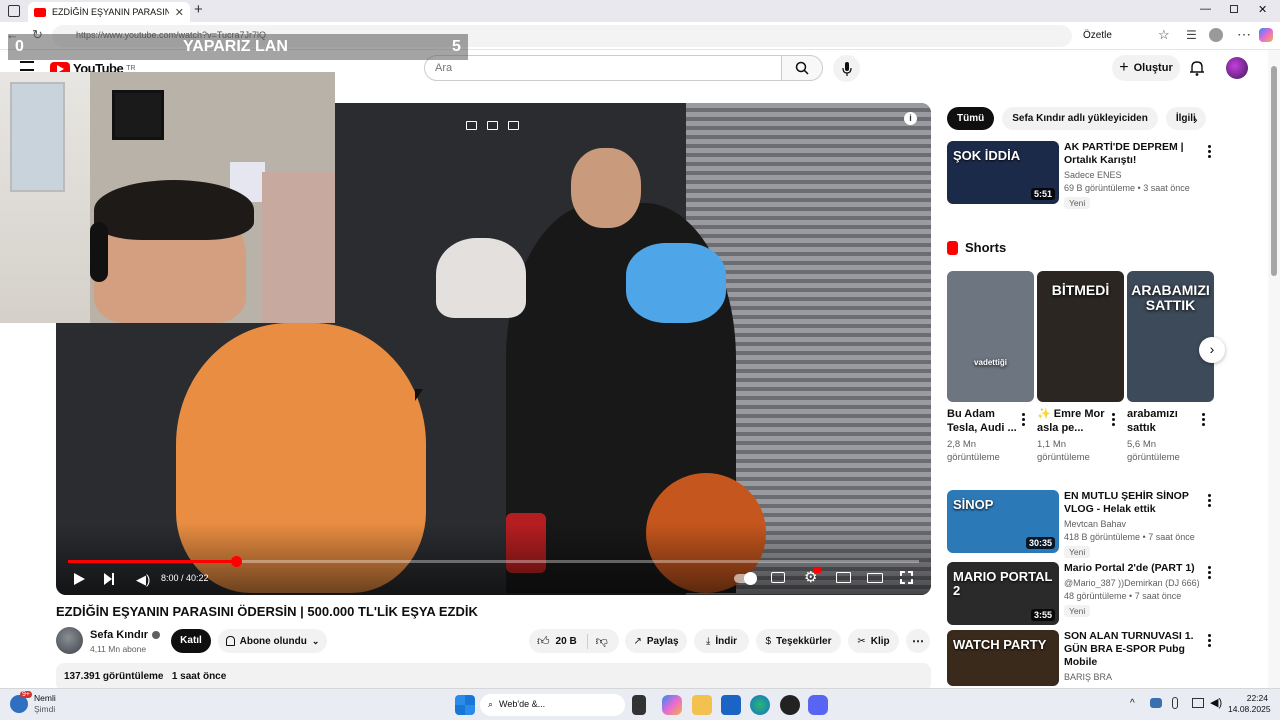 The image size is (1280, 720). I want to click on channel-avatar, so click(69, 640).